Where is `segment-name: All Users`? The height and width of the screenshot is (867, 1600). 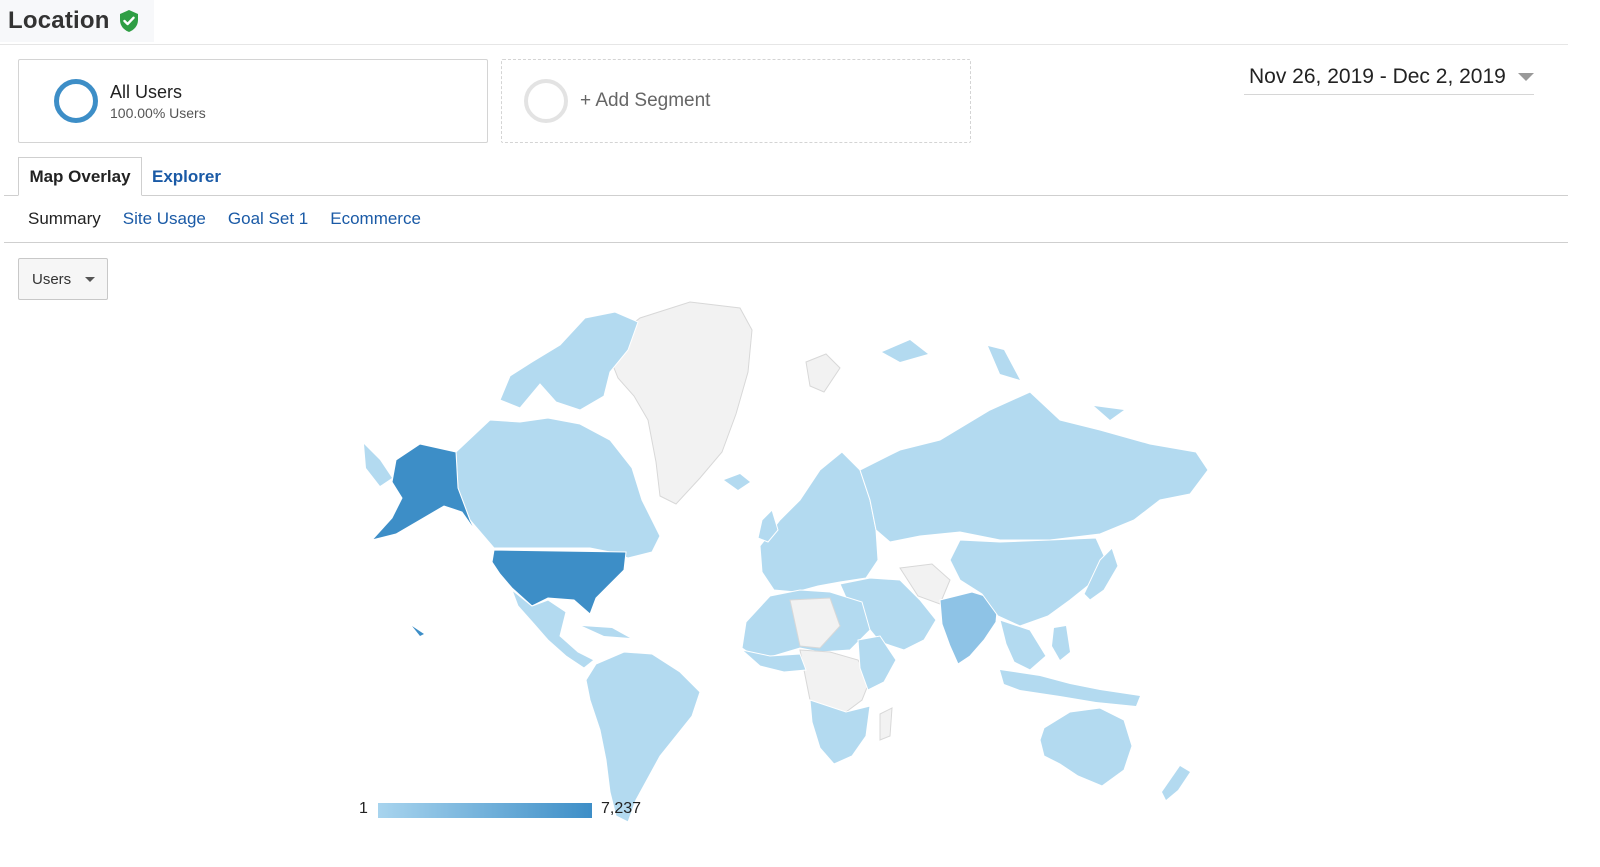 segment-name: All Users is located at coordinates (146, 91).